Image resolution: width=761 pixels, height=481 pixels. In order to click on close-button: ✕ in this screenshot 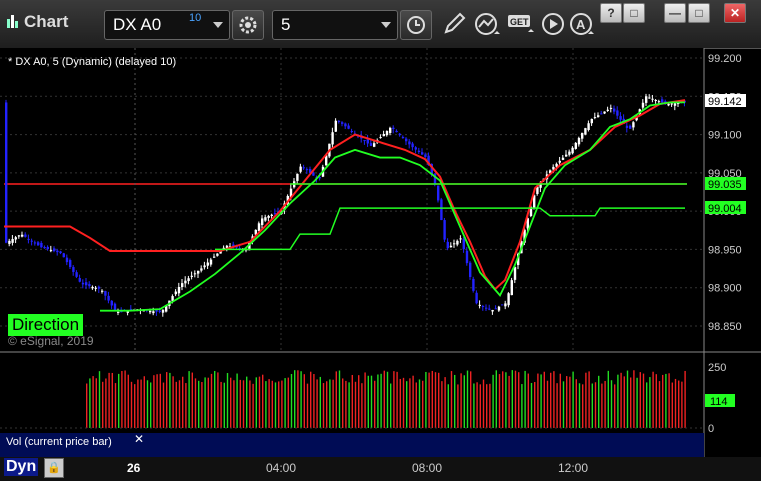, I will do `click(735, 13)`.